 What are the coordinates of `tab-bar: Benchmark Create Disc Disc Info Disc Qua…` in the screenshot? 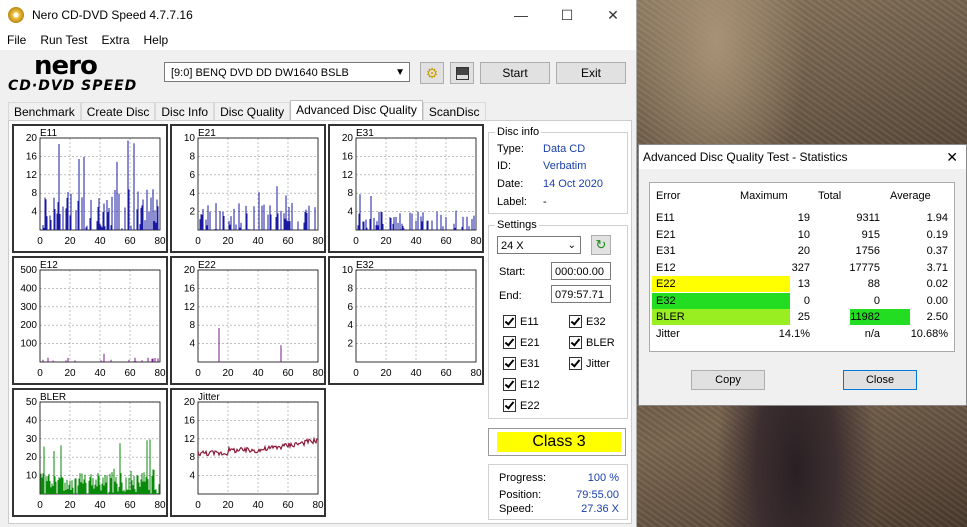 It's located at (247, 111).